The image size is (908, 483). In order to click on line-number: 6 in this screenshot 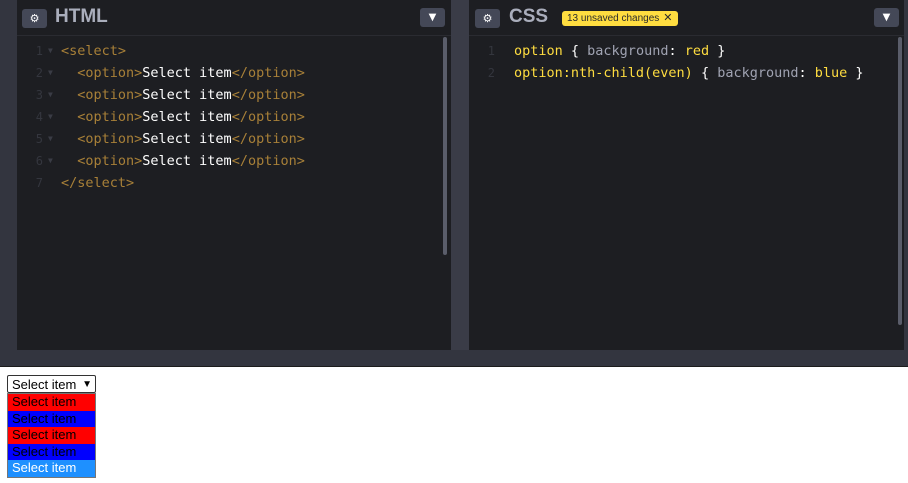, I will do `click(39, 161)`.